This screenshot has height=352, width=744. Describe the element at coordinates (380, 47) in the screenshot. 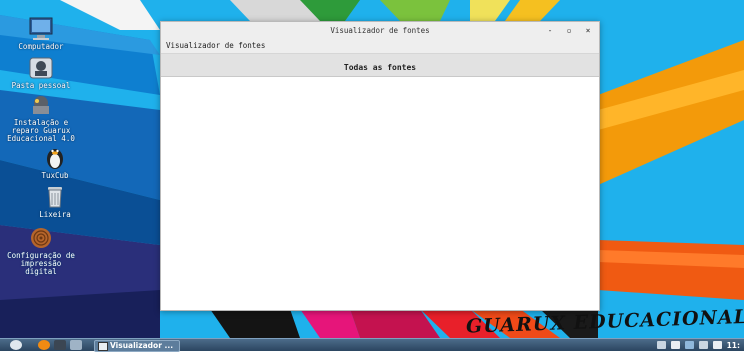

I see `app-menubar: Visualizador de fontes` at that location.